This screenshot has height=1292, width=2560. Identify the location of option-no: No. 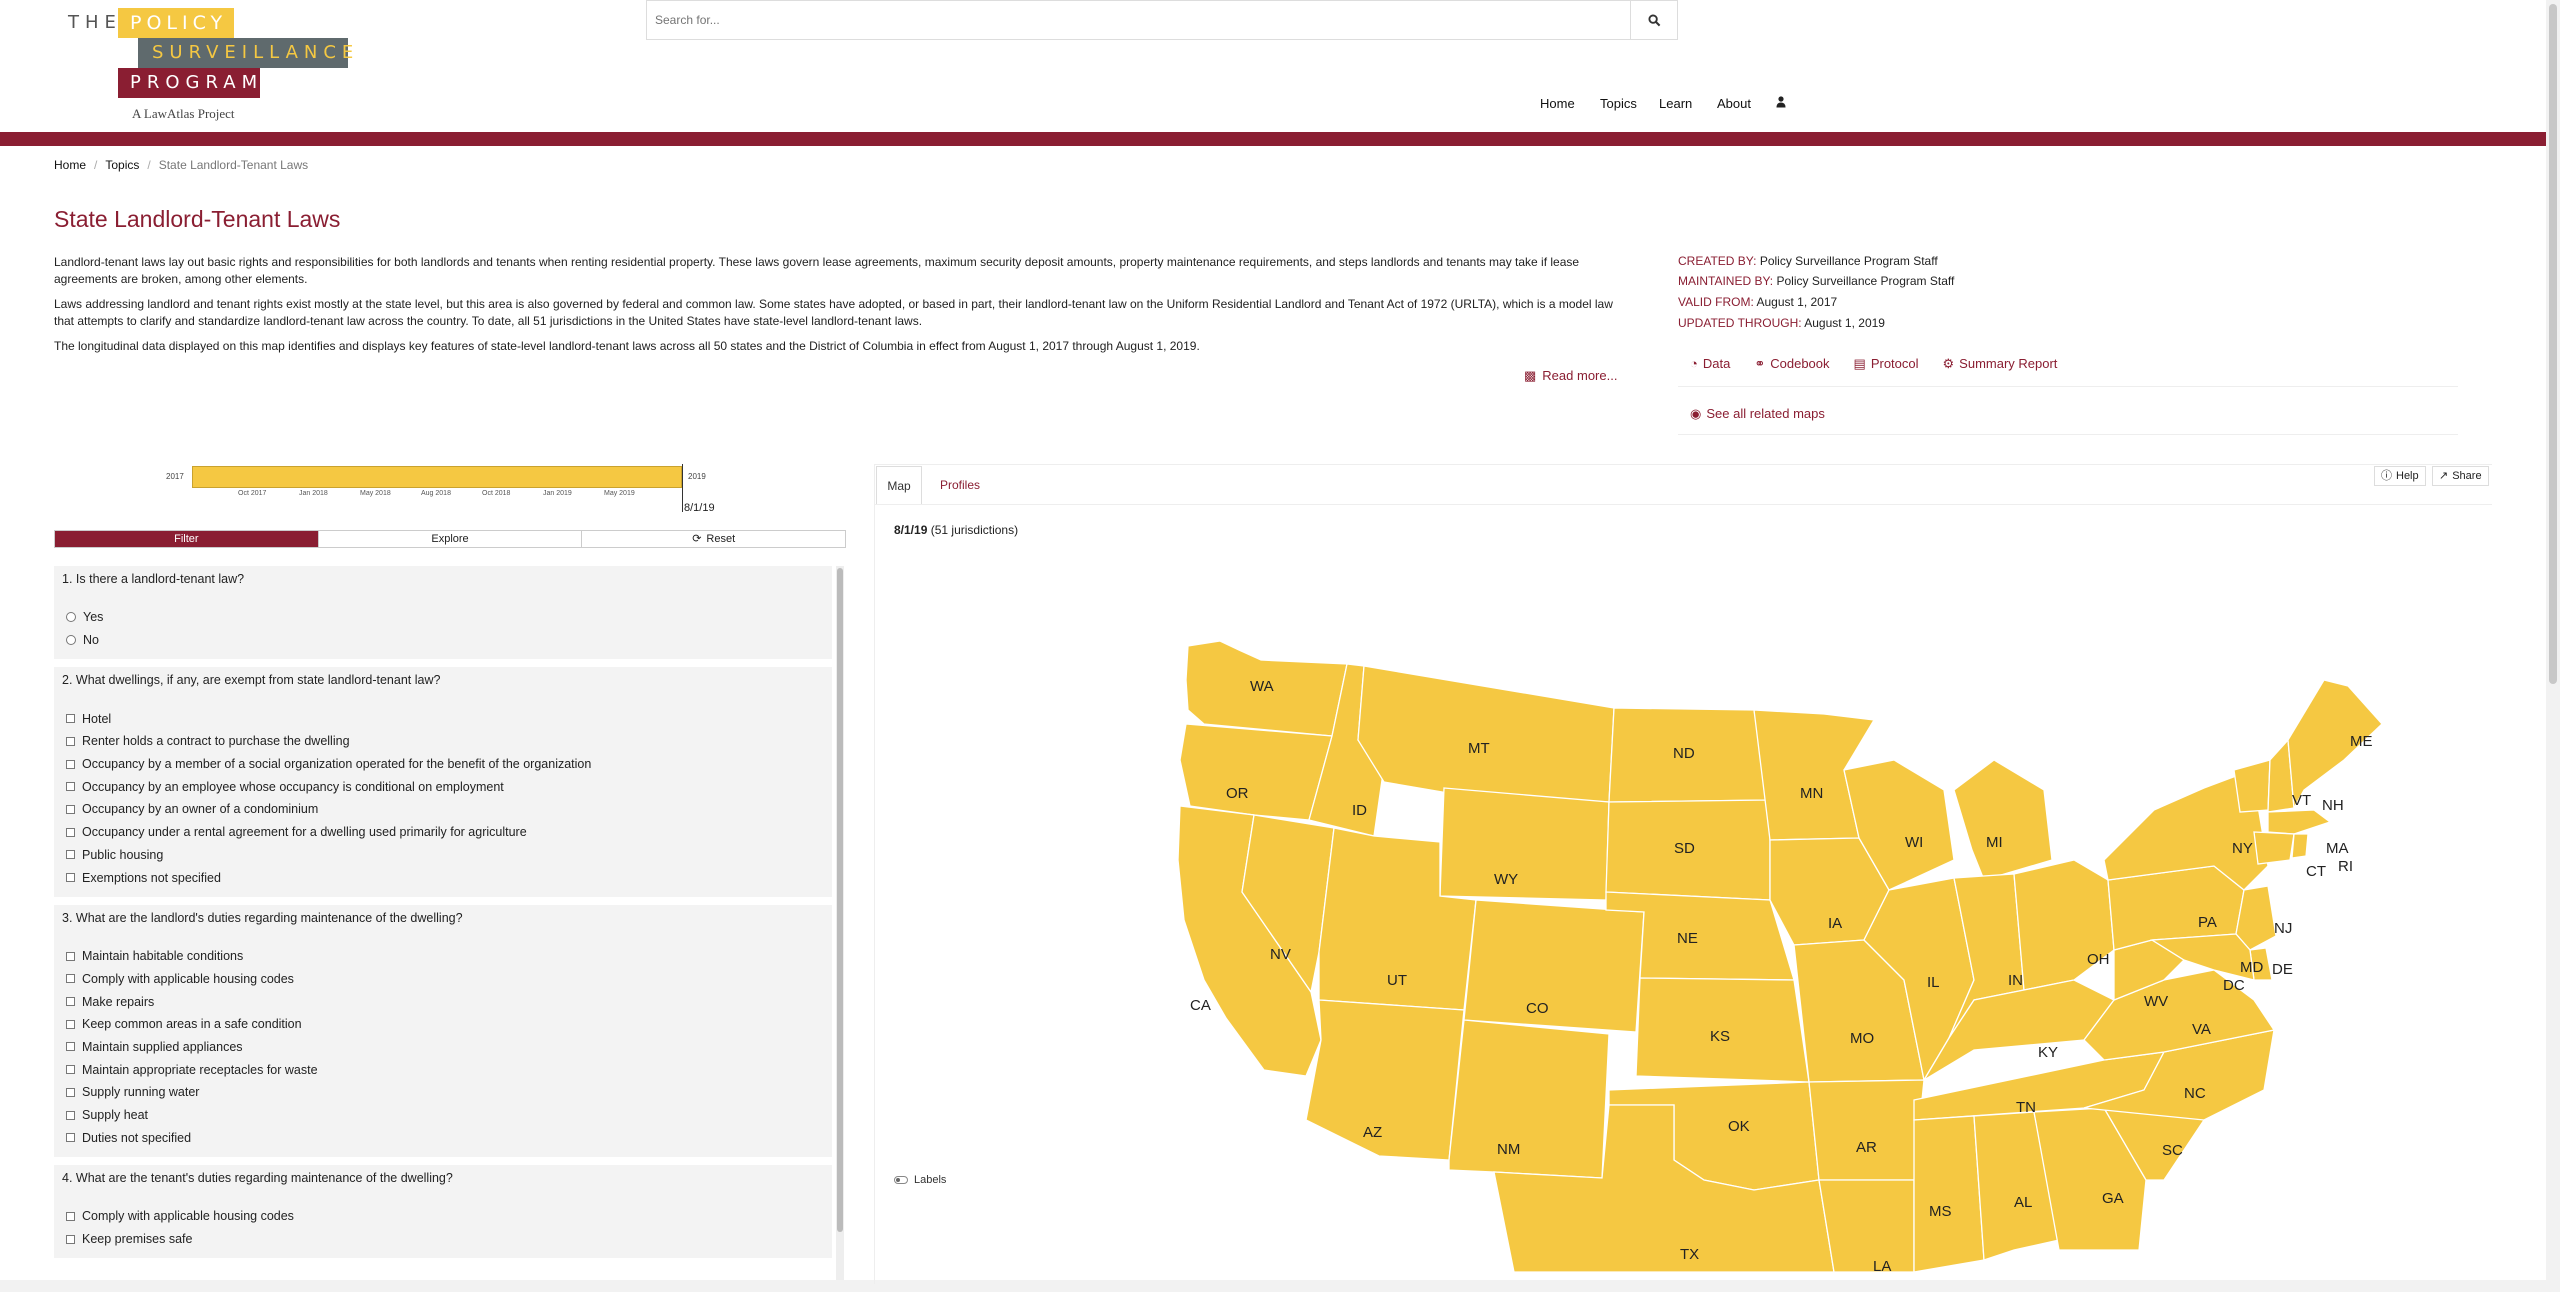
(443, 640).